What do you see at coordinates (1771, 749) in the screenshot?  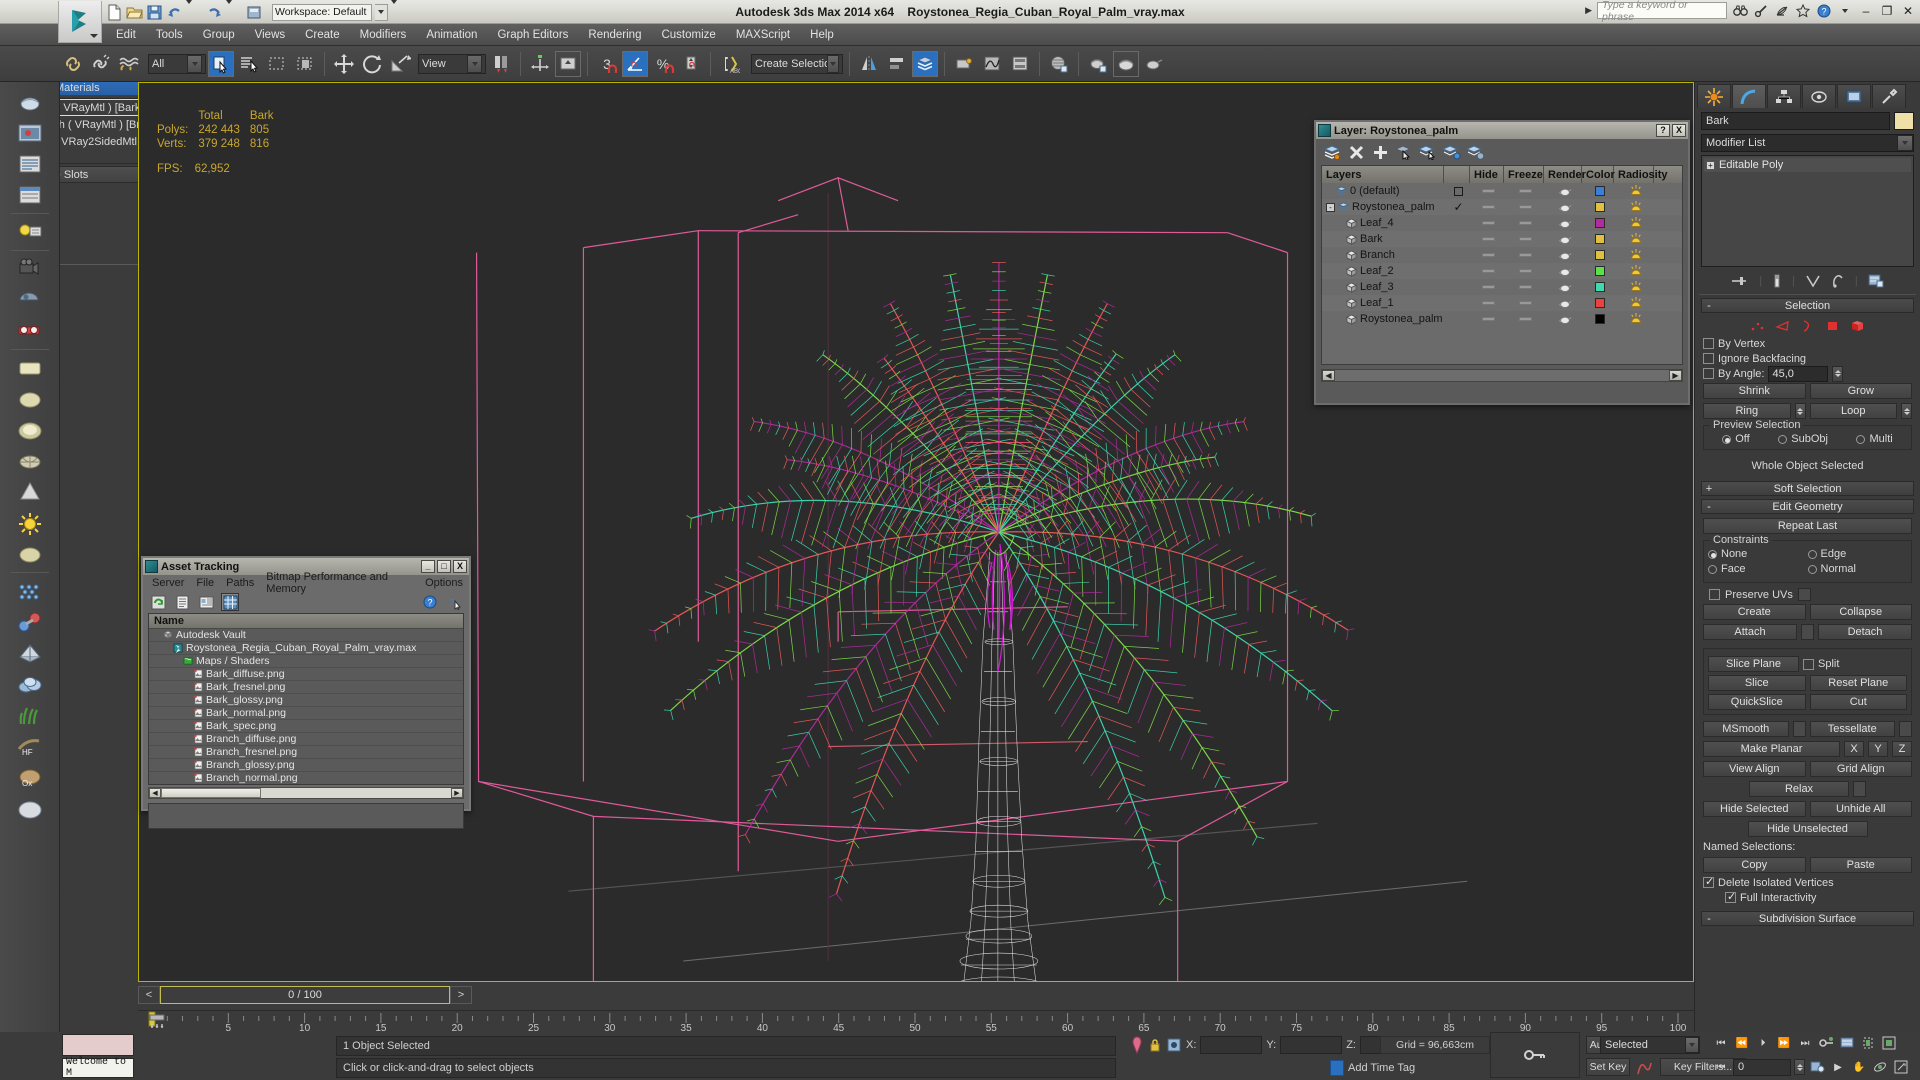 I see `make-planar-button: Make Planar` at bounding box center [1771, 749].